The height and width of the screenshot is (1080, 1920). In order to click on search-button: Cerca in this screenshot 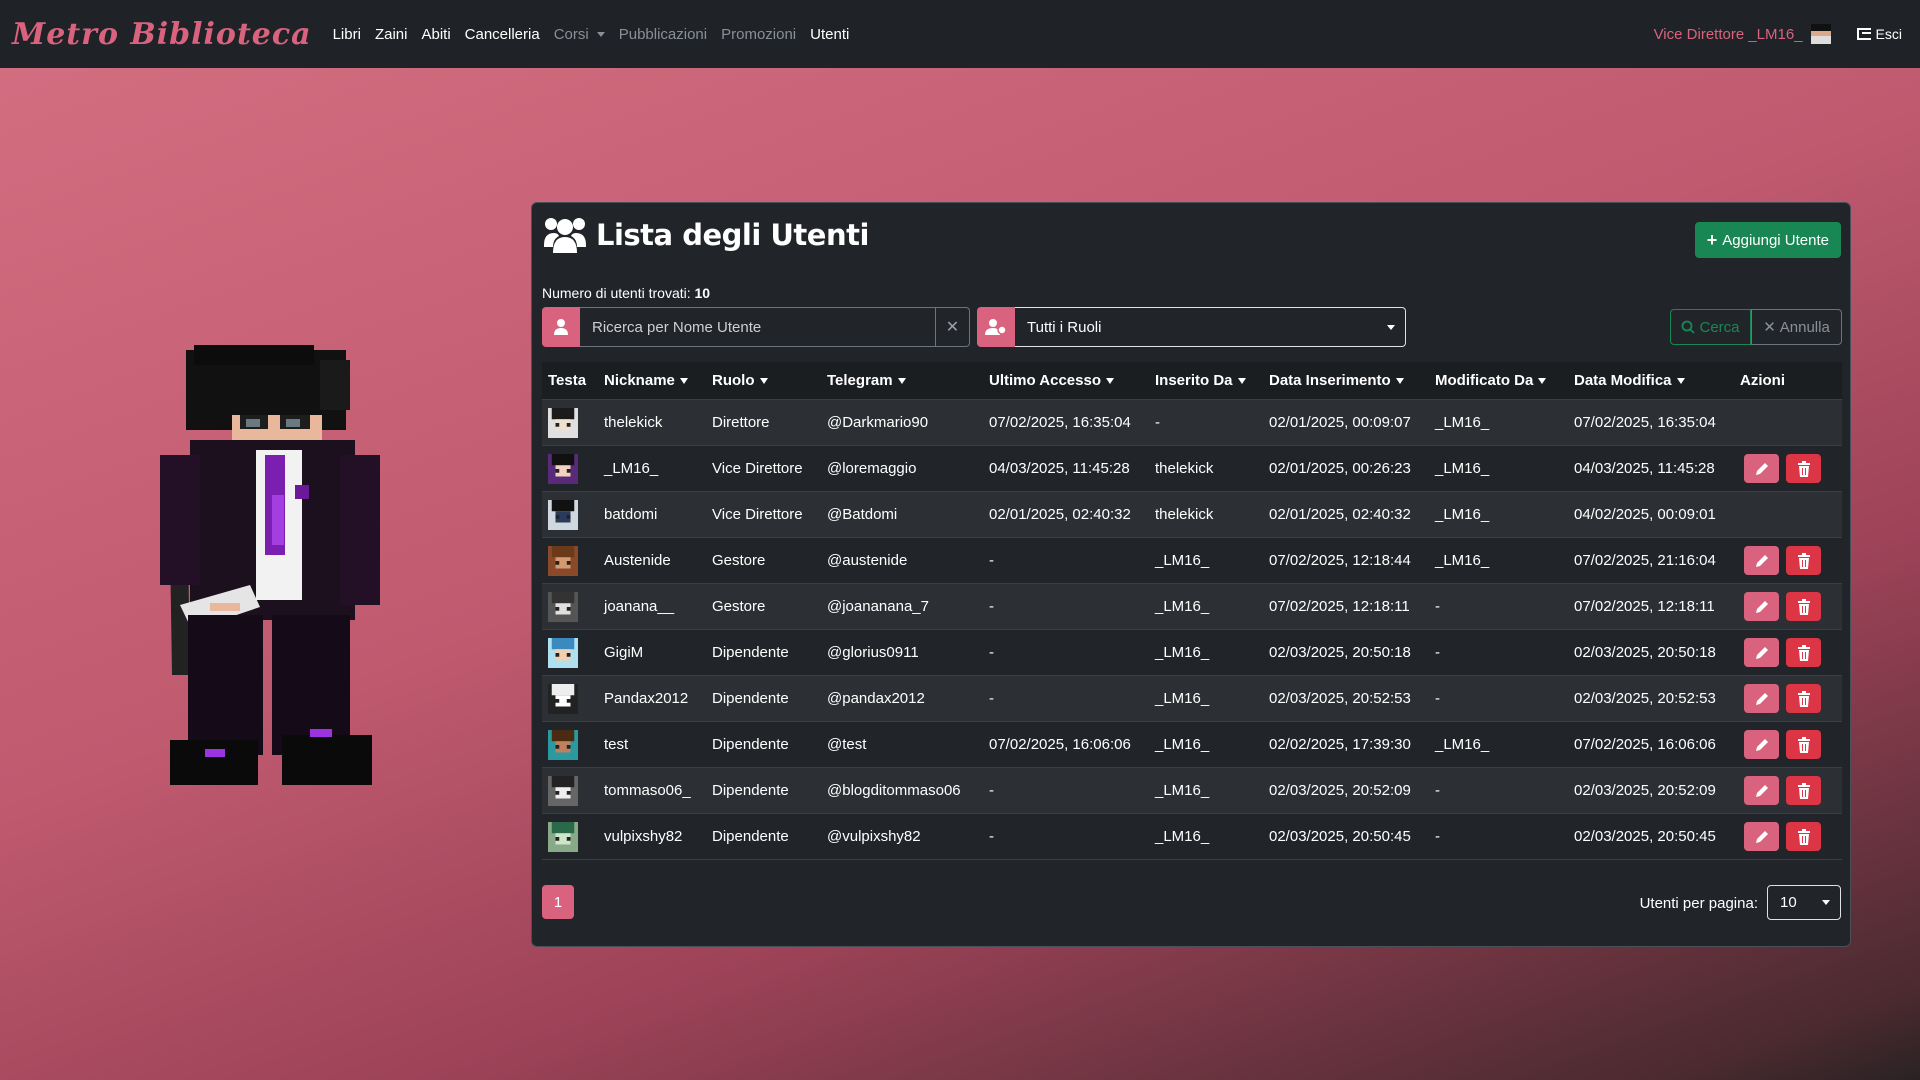, I will do `click(1710, 327)`.